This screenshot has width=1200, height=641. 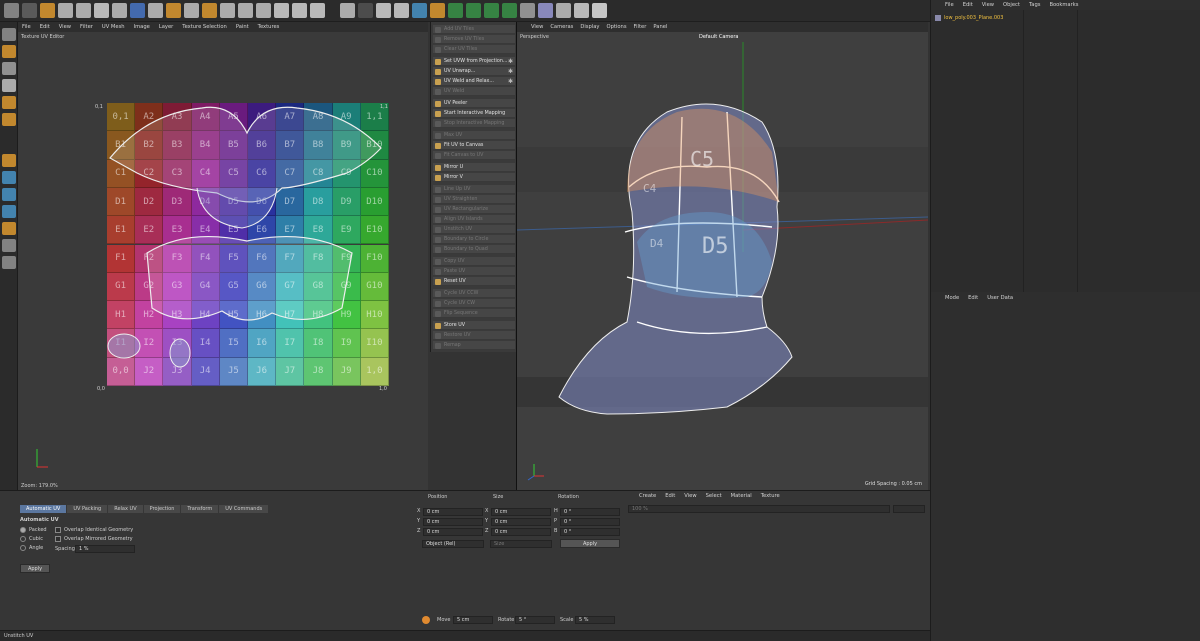 I want to click on uv-command-store-uv: Store UV, so click(x=474, y=325).